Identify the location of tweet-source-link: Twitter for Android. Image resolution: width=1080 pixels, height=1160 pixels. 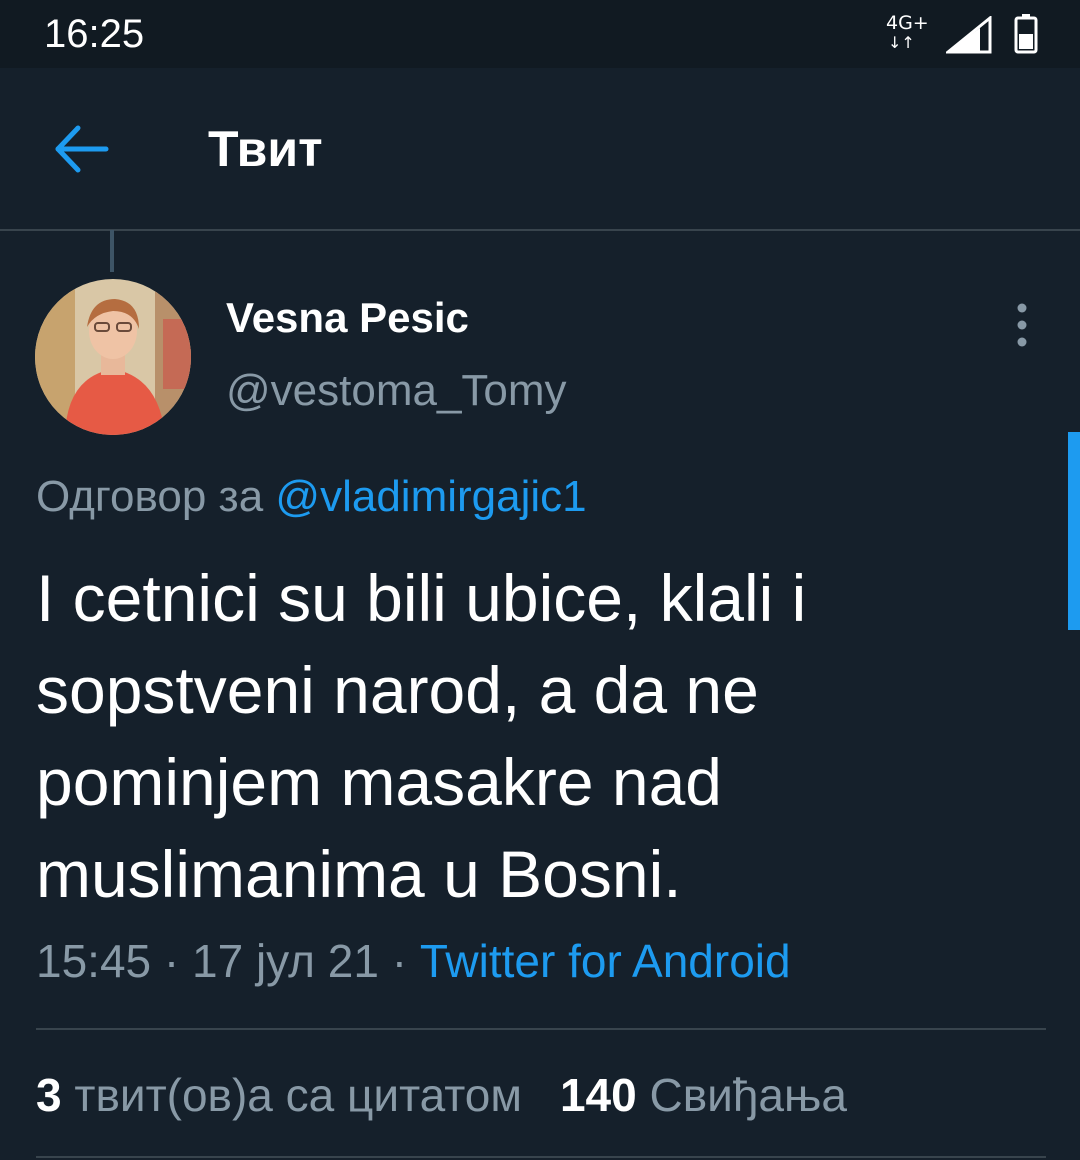
(605, 961).